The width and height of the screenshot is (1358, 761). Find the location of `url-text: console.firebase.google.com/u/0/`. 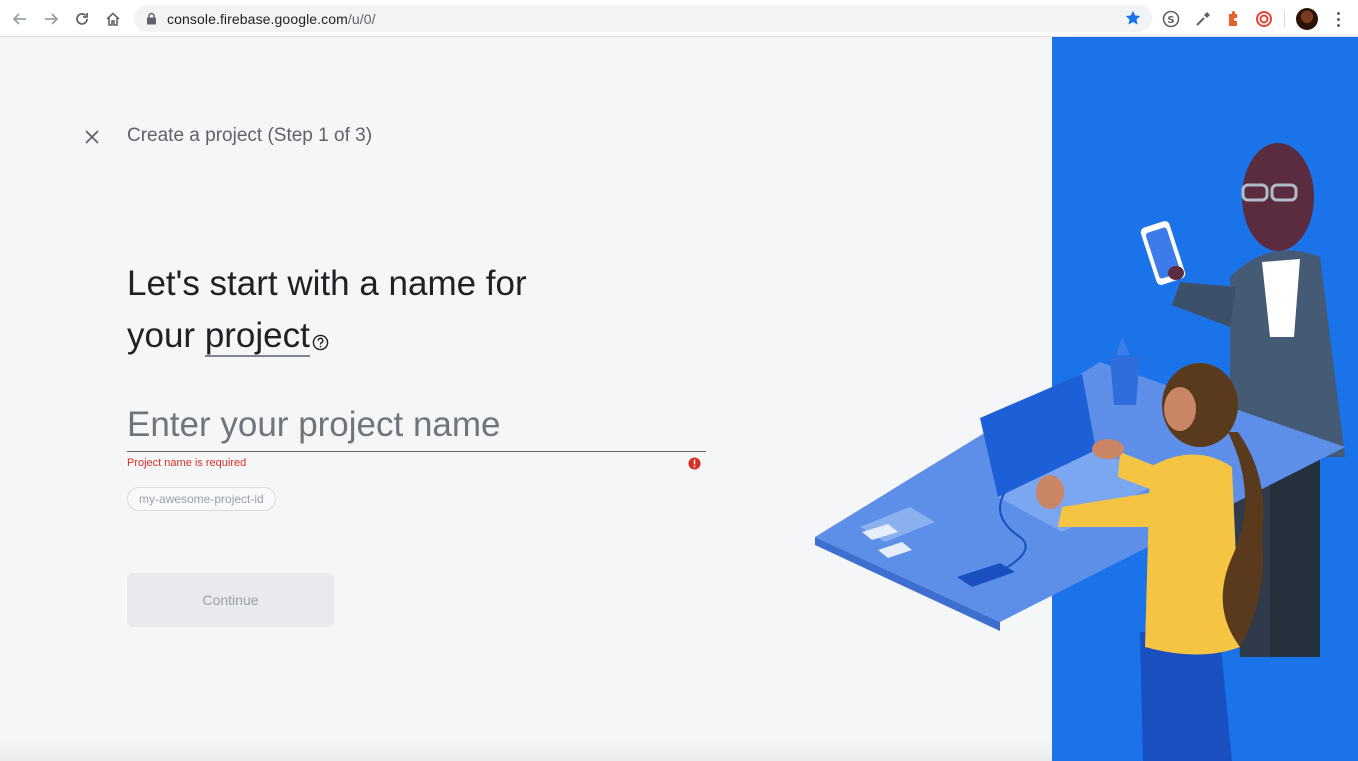

url-text: console.firebase.google.com/u/0/ is located at coordinates (271, 19).